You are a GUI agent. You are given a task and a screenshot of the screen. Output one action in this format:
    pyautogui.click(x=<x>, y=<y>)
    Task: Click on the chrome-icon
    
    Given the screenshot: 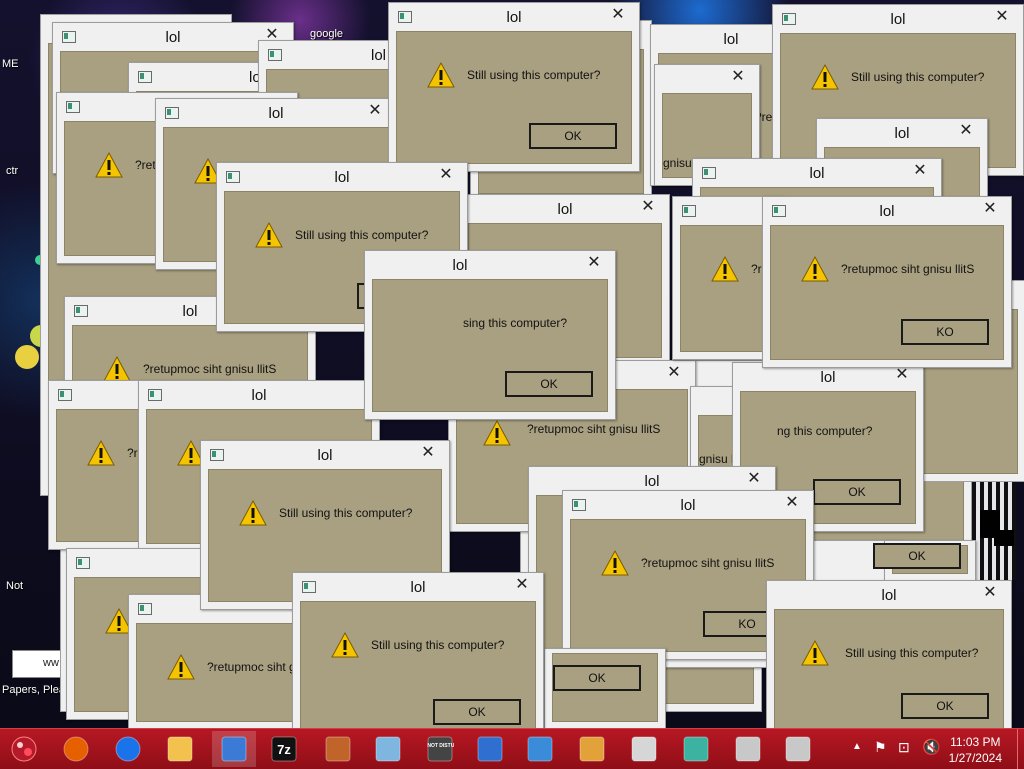 What is the action you would take?
    pyautogui.click(x=128, y=749)
    